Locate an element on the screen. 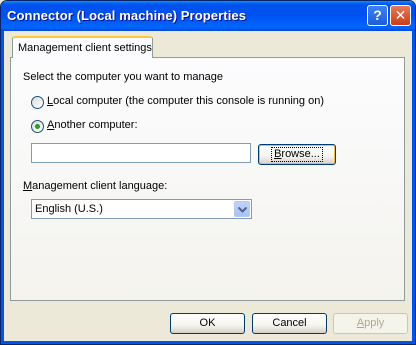 Image resolution: width=416 pixels, height=345 pixels. ok-button: OK is located at coordinates (207, 323).